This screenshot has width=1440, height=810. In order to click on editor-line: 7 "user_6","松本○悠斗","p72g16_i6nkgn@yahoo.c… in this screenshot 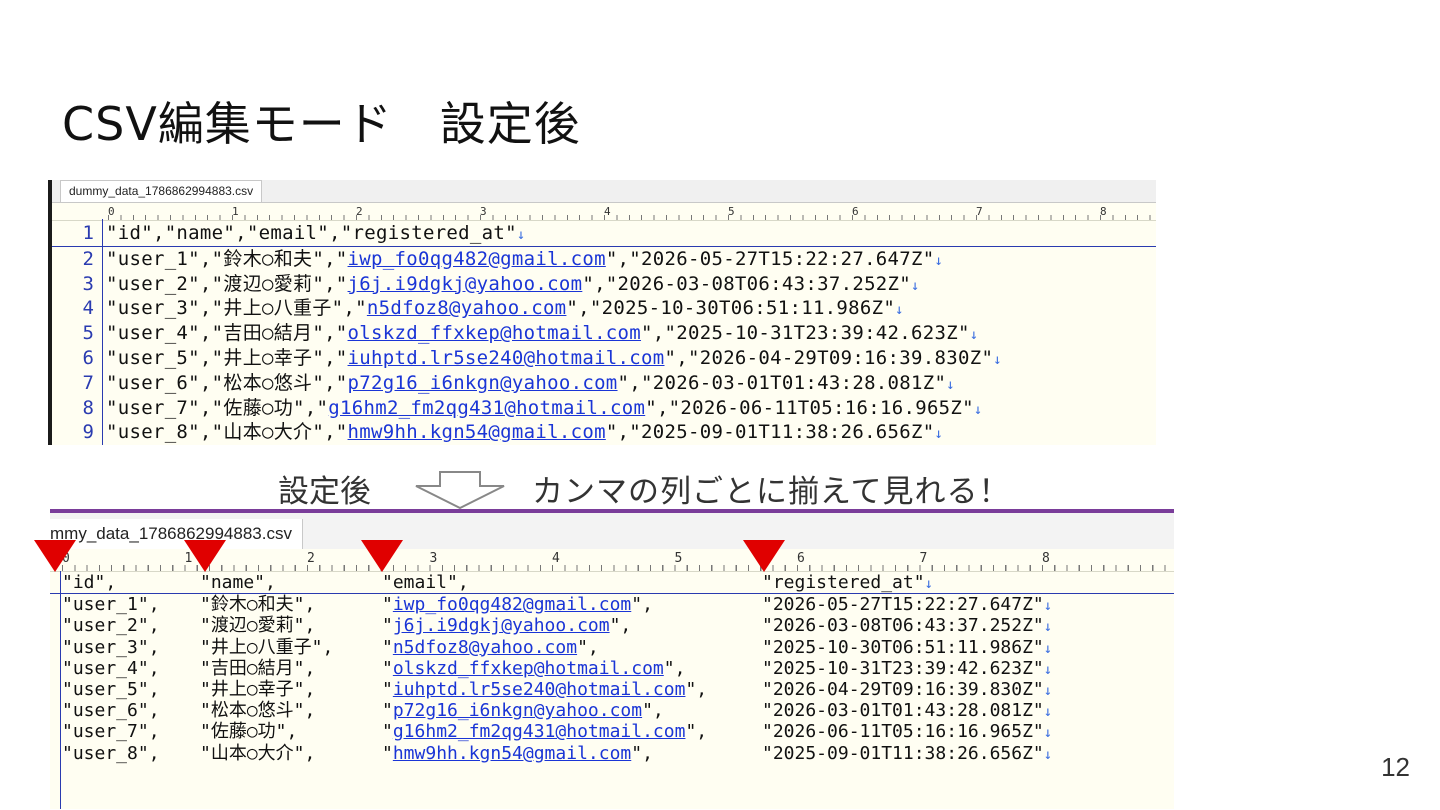, I will do `click(604, 383)`.